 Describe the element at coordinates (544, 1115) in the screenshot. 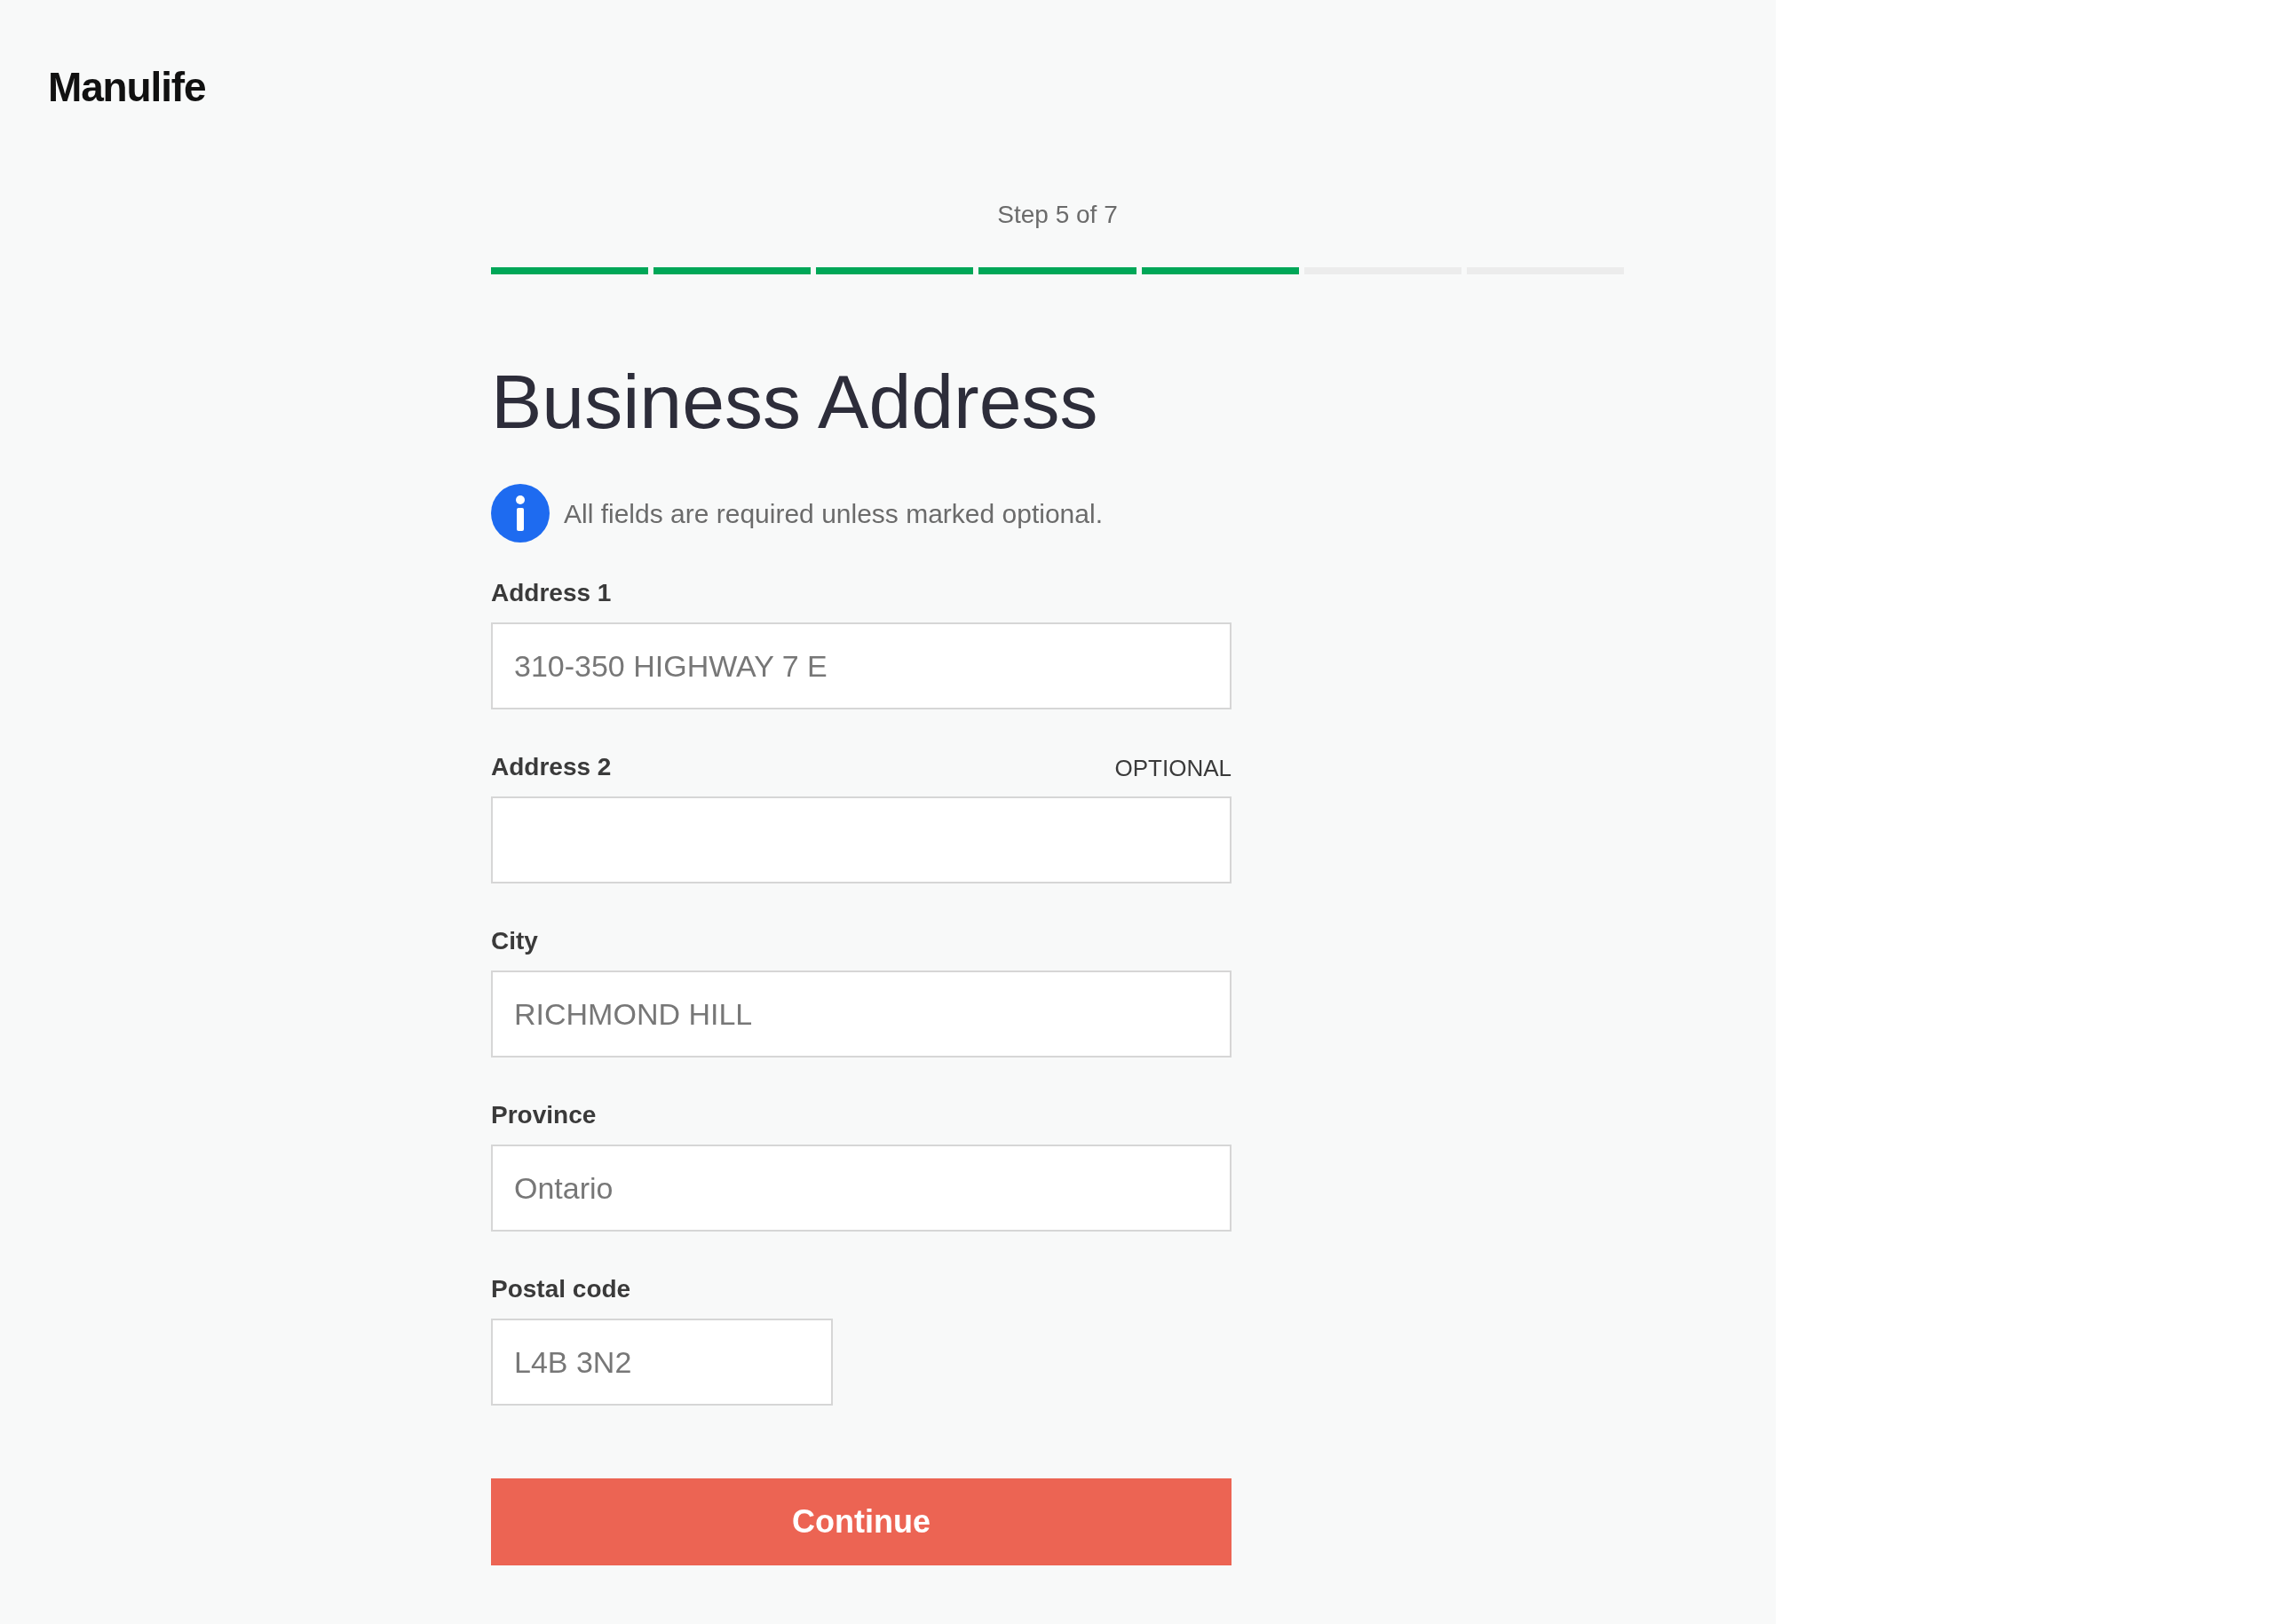

I see `field-label: Province` at that location.